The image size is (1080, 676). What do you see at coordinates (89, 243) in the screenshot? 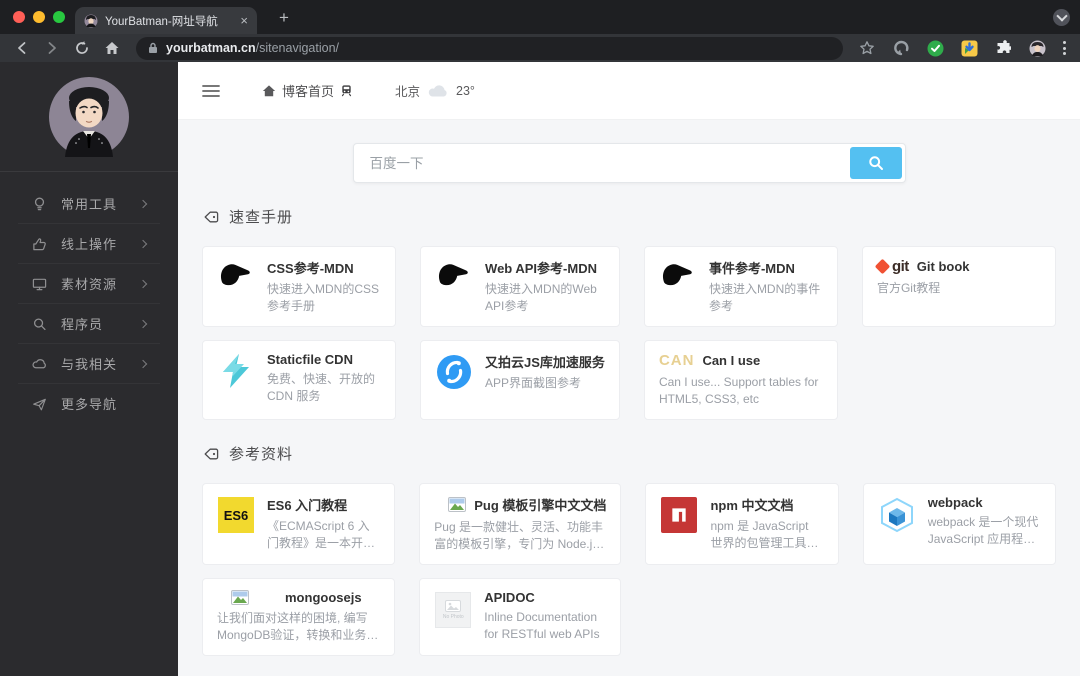
I see `sidebar-item-online-ops: 线上操作` at bounding box center [89, 243].